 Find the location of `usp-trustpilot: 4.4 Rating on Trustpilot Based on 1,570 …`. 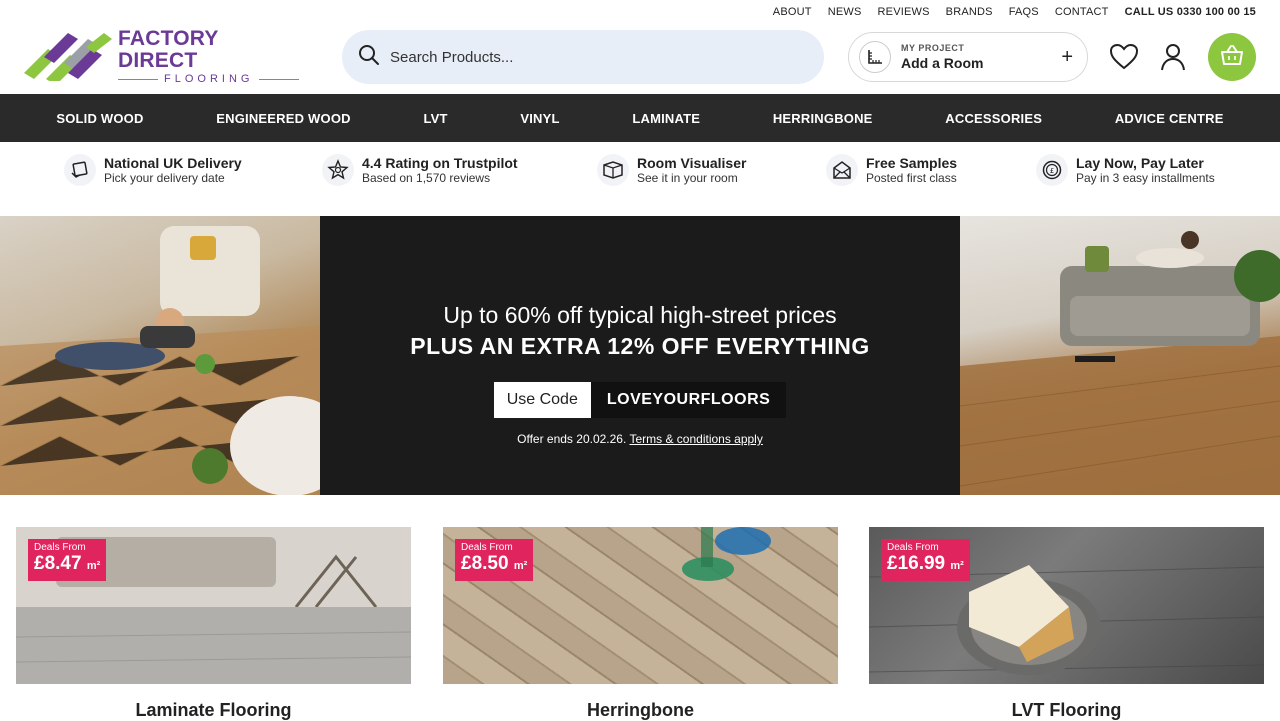

usp-trustpilot: 4.4 Rating on Trustpilot Based on 1,570 … is located at coordinates (420, 170).